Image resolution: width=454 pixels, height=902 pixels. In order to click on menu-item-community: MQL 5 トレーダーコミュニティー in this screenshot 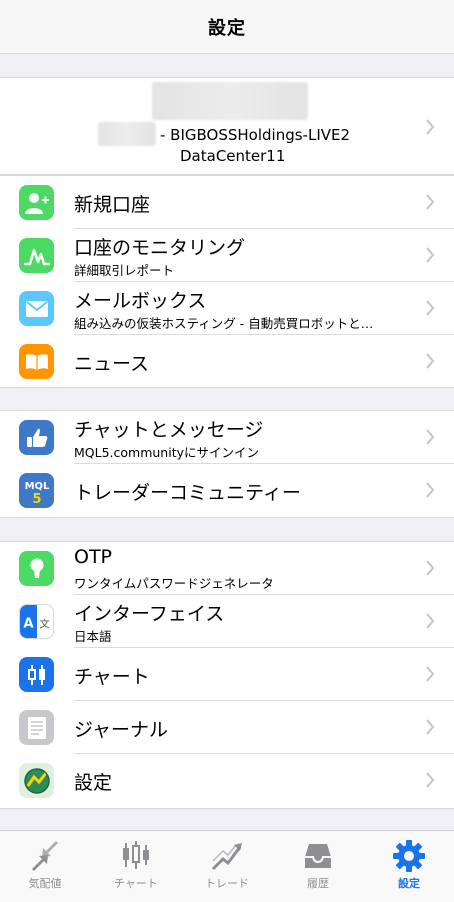, I will do `click(227, 490)`.